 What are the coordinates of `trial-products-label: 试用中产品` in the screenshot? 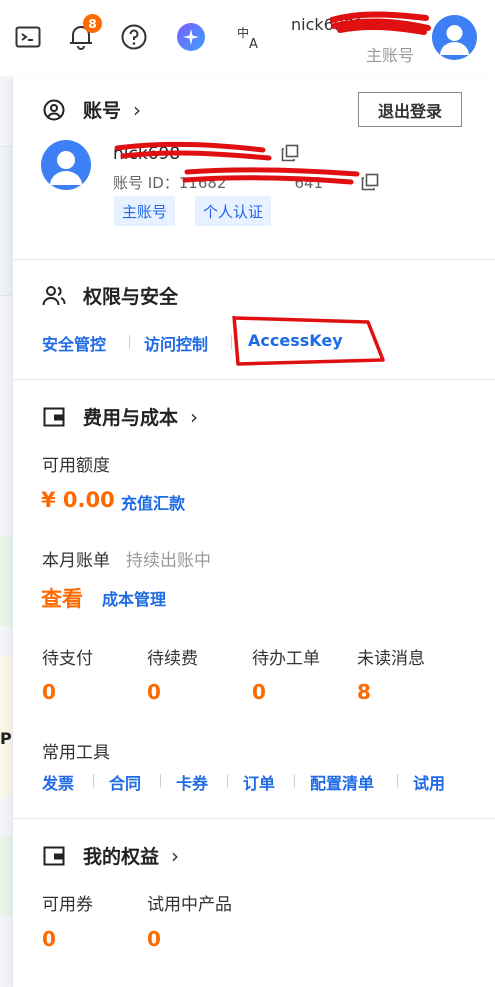 It's located at (189, 905).